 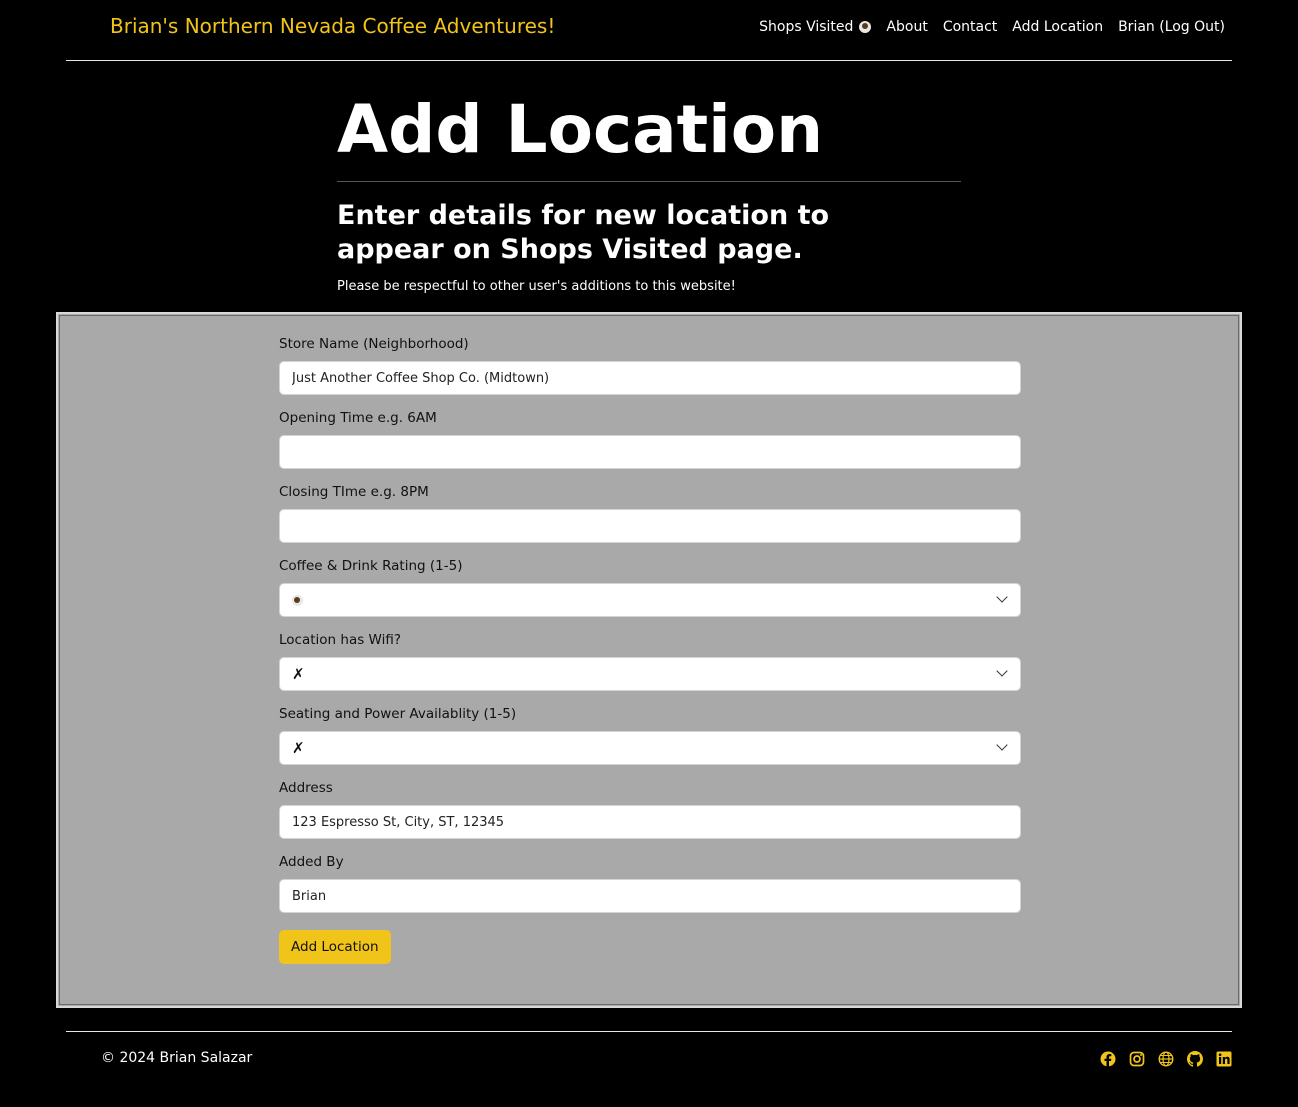 I want to click on closing-time-group: Closing TIme e.g. 8PM, so click(x=650, y=513).